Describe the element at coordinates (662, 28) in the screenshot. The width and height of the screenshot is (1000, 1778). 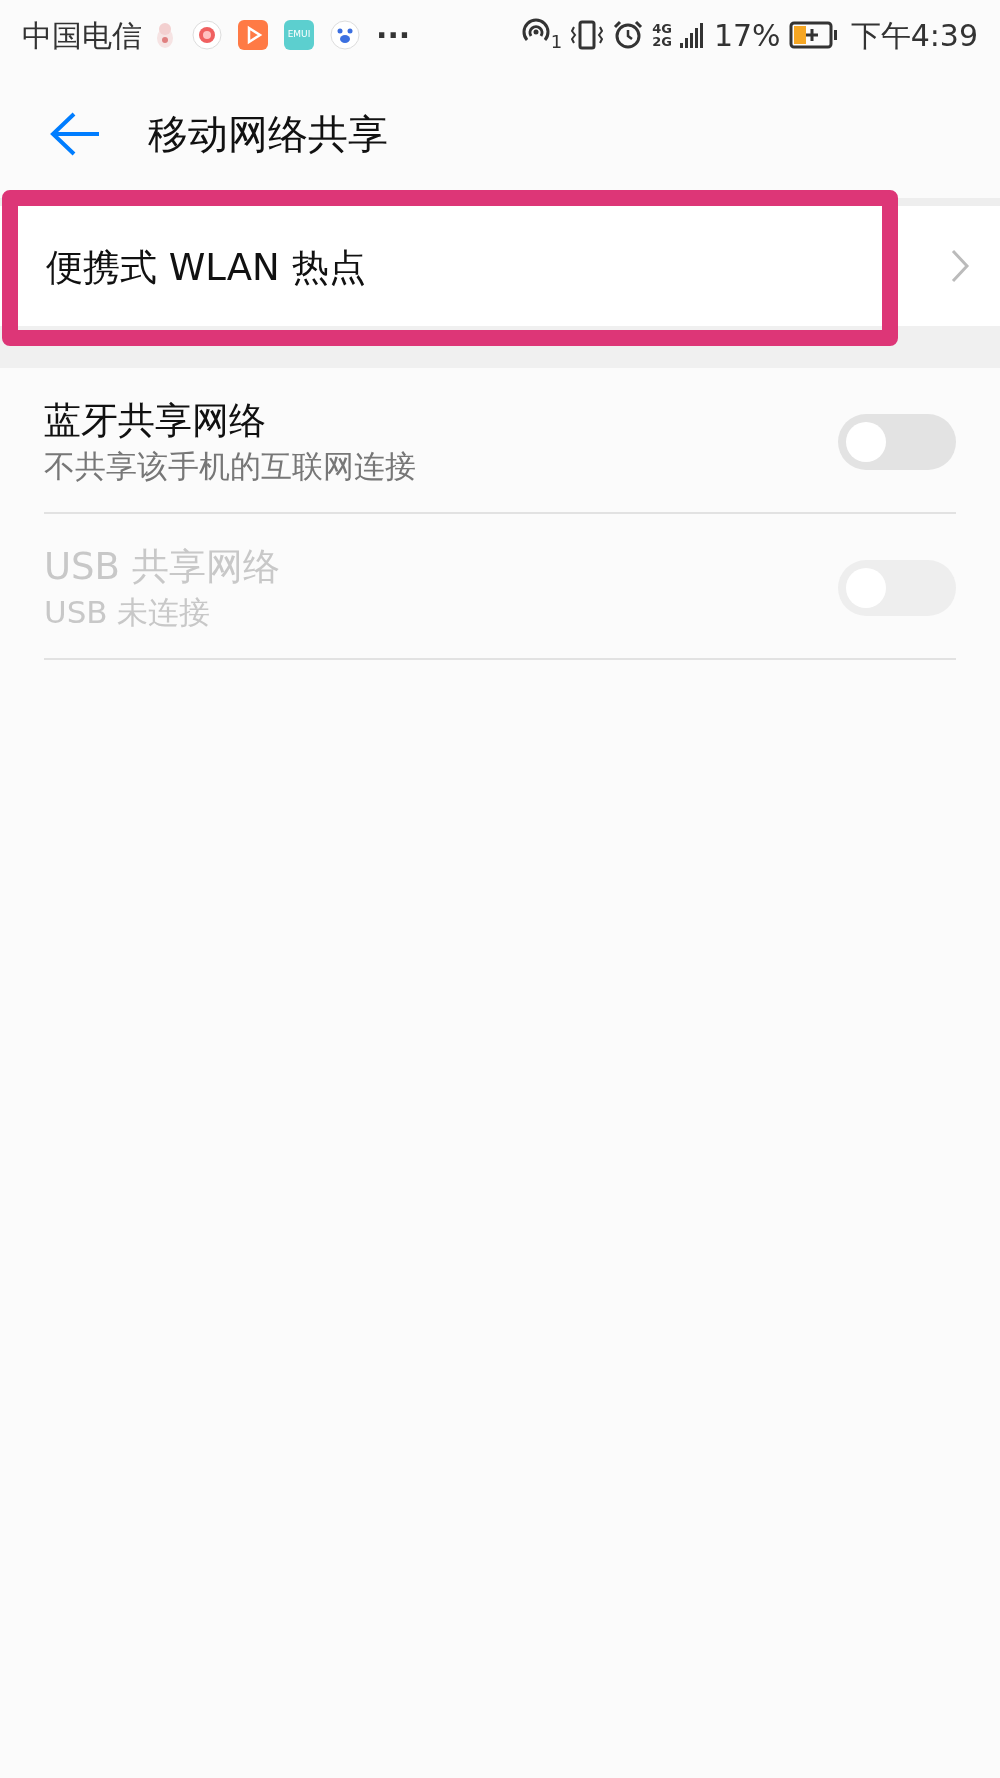
I see `network-type: 4G` at that location.